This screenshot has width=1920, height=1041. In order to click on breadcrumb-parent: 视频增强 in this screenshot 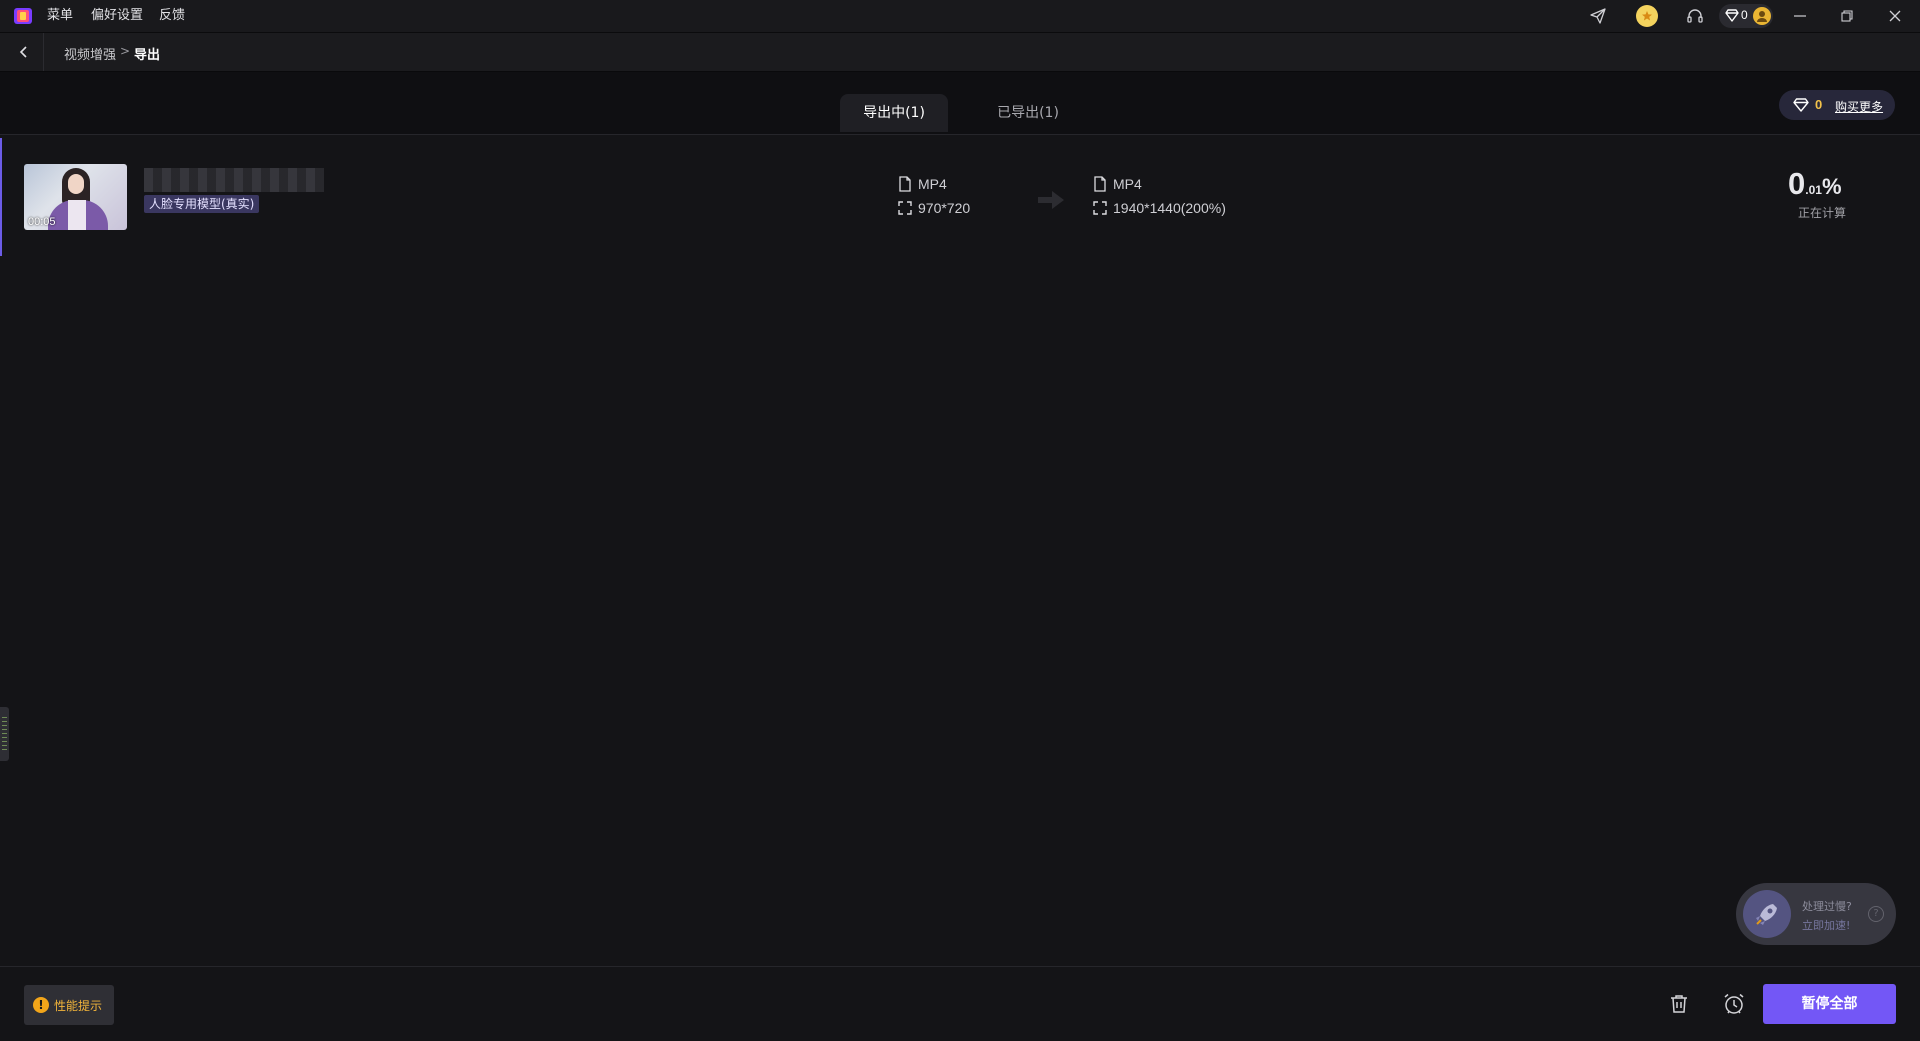, I will do `click(90, 53)`.